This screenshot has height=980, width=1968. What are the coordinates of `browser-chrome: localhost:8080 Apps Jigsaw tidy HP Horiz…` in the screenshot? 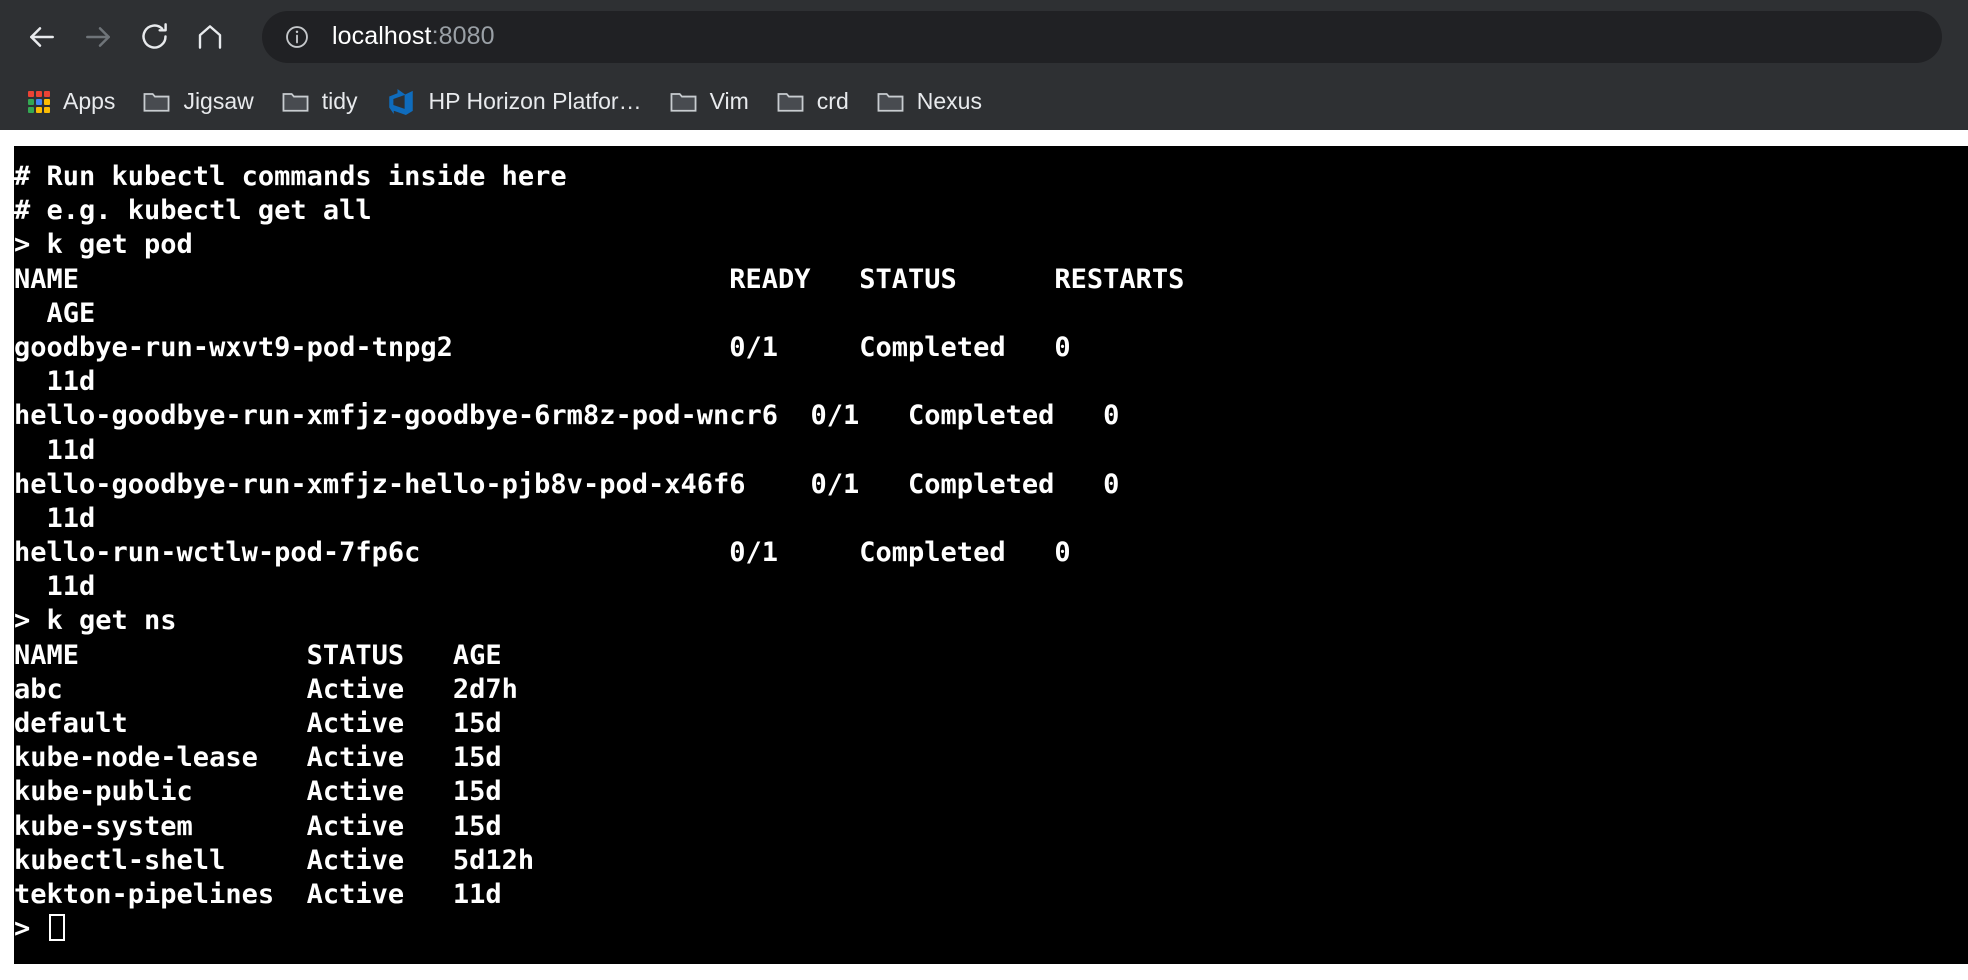 It's located at (984, 65).